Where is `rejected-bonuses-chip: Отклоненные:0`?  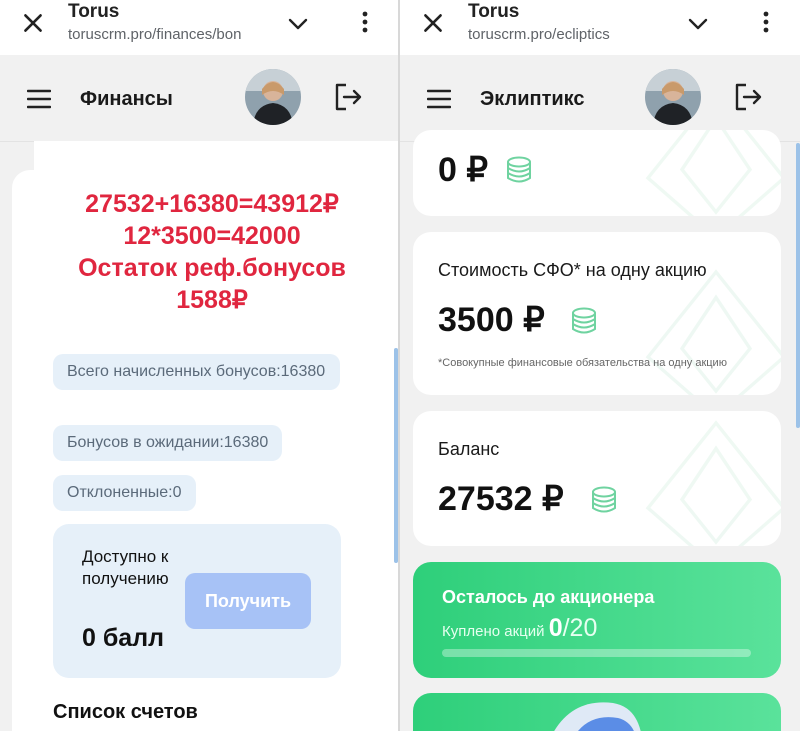 rejected-bonuses-chip: Отклоненные:0 is located at coordinates (124, 493).